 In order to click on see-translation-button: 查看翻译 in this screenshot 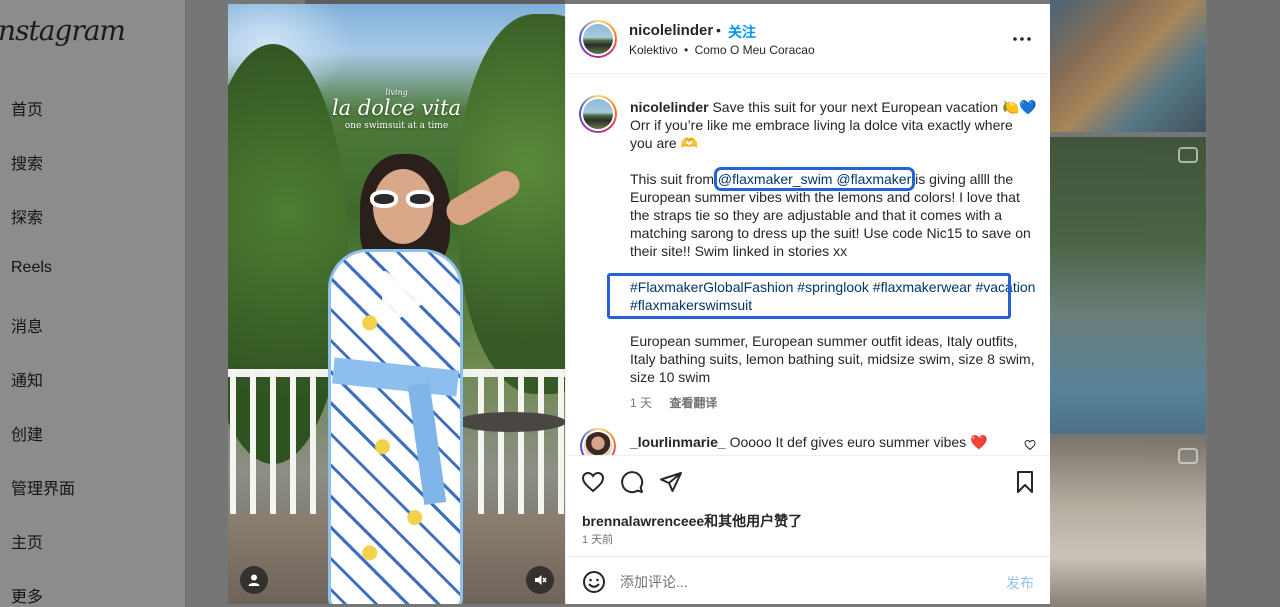, I will do `click(693, 403)`.